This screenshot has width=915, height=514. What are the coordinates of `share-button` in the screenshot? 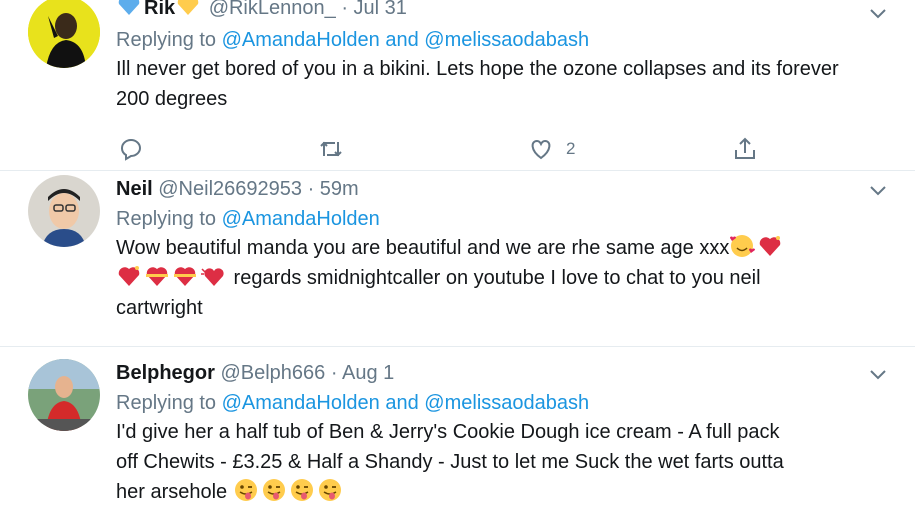 It's located at (745, 149).